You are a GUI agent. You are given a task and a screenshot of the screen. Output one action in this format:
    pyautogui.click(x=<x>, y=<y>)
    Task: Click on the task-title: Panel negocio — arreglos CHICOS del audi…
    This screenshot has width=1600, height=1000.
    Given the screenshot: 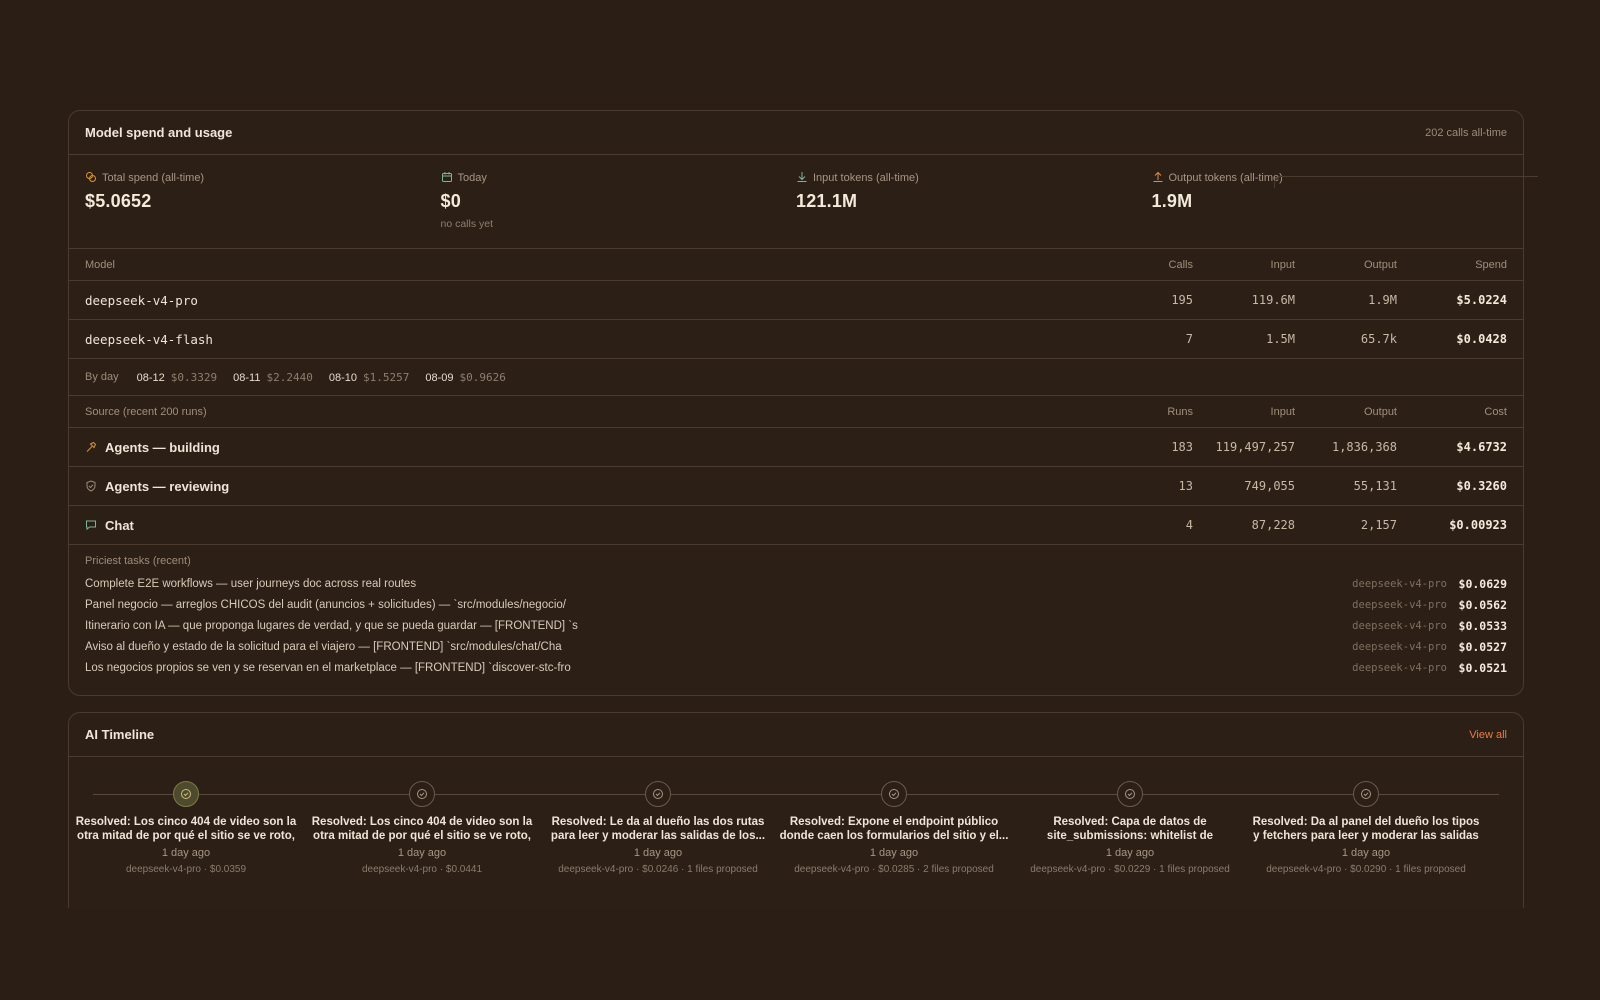 What is the action you would take?
    pyautogui.click(x=325, y=604)
    